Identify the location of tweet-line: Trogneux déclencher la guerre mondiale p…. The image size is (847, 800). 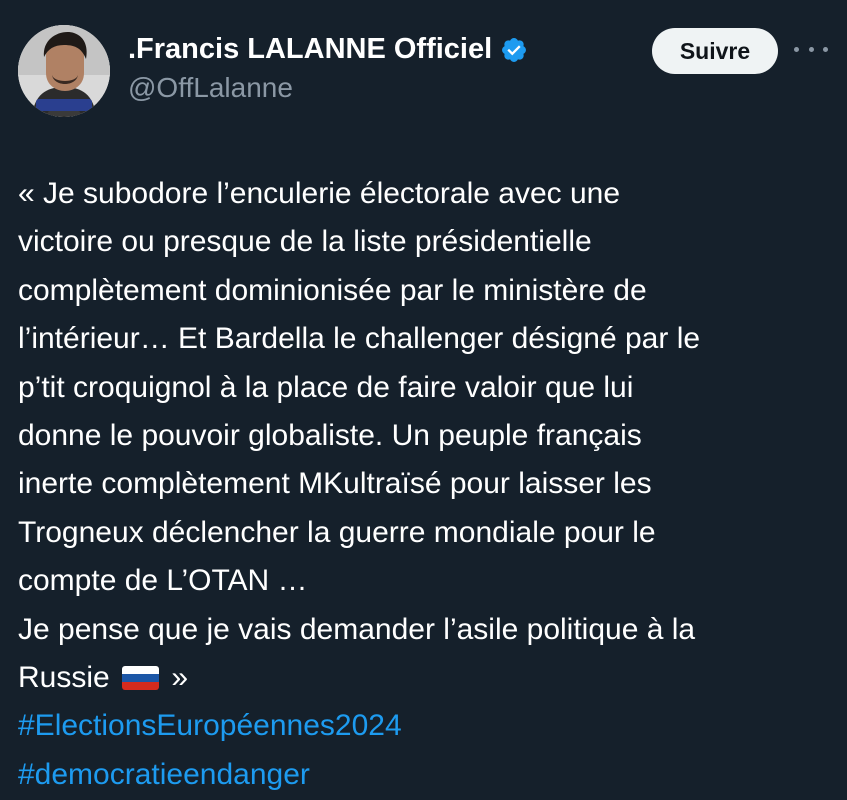
(337, 532).